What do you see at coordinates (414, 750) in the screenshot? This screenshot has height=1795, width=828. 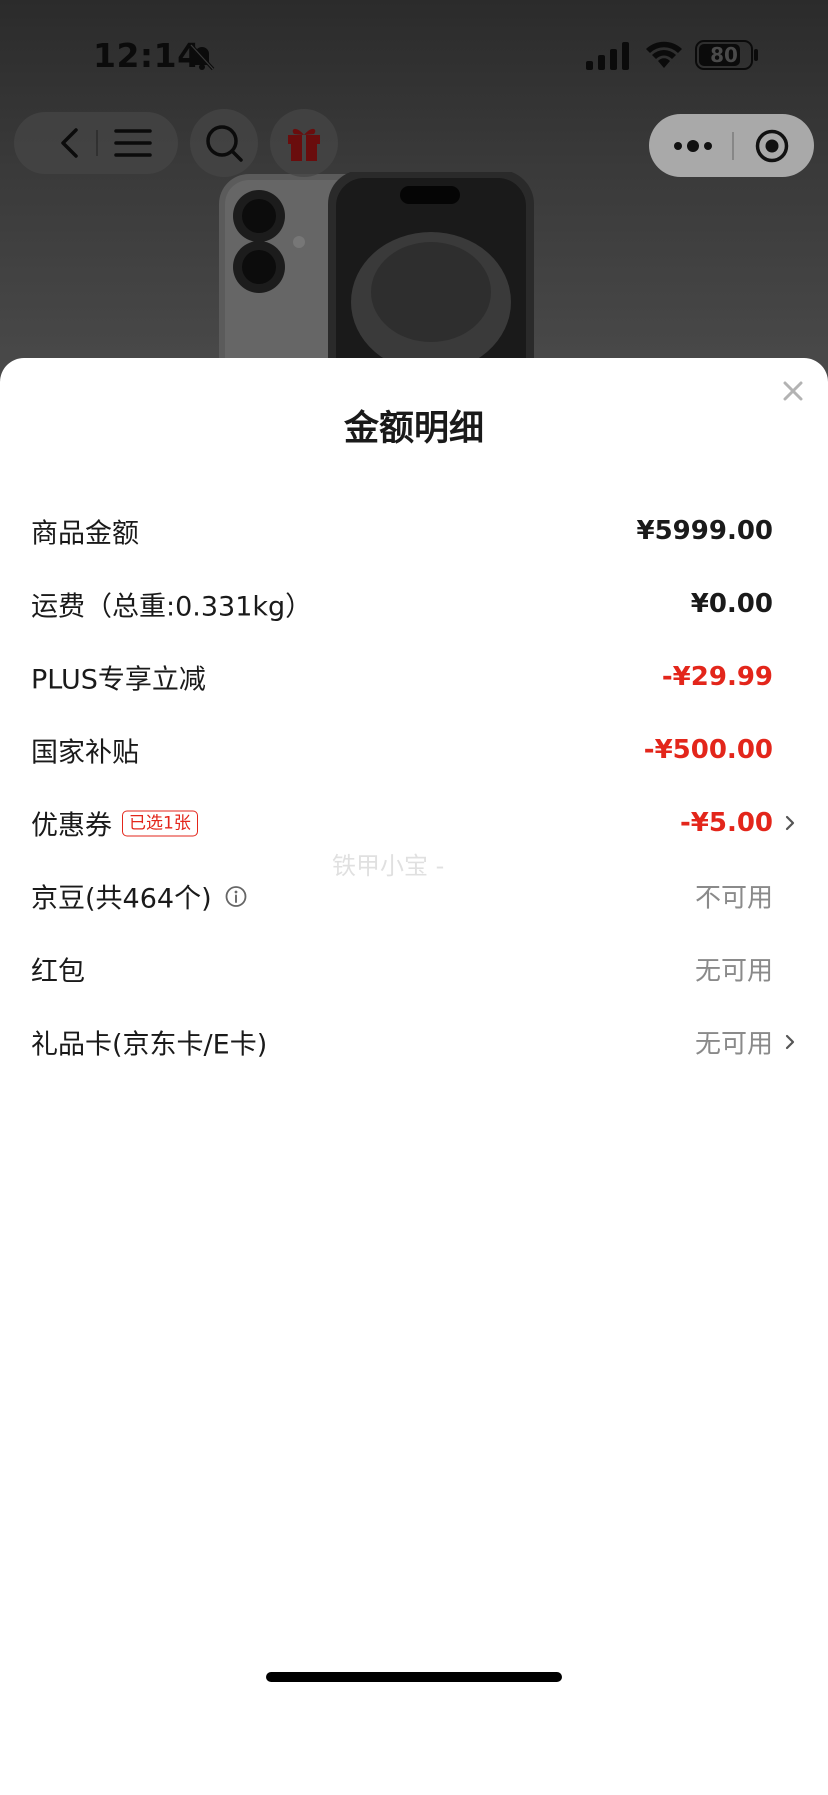 I see `row-national-subsidy: 国家补贴 -¥500.00` at bounding box center [414, 750].